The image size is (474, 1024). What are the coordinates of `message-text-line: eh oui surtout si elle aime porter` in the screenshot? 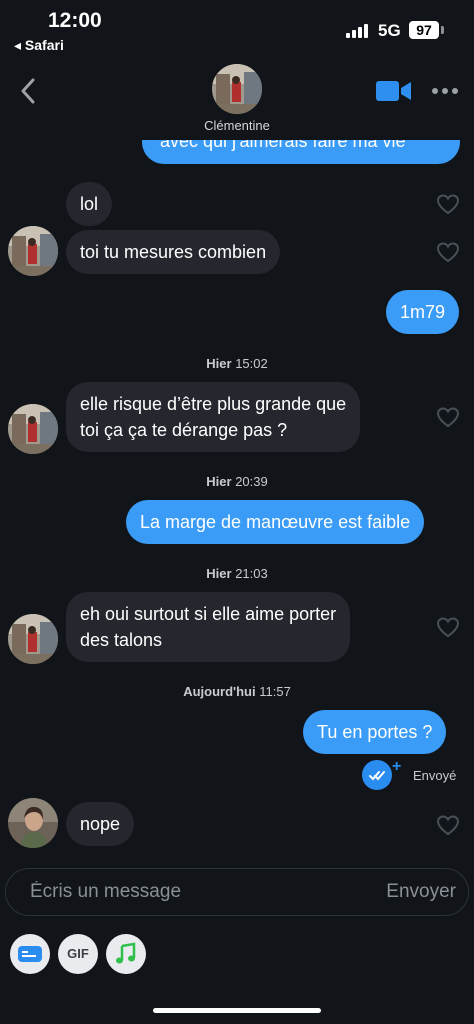 It's located at (208, 614).